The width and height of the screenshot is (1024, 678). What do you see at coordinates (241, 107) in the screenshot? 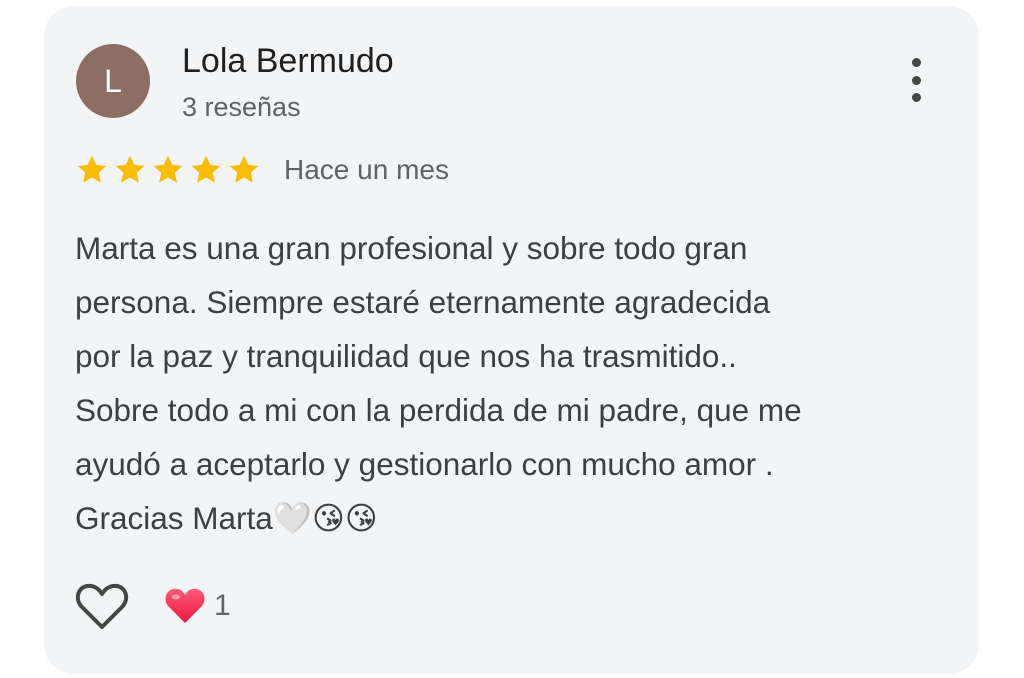
I see `review-count: 3 reseñas` at bounding box center [241, 107].